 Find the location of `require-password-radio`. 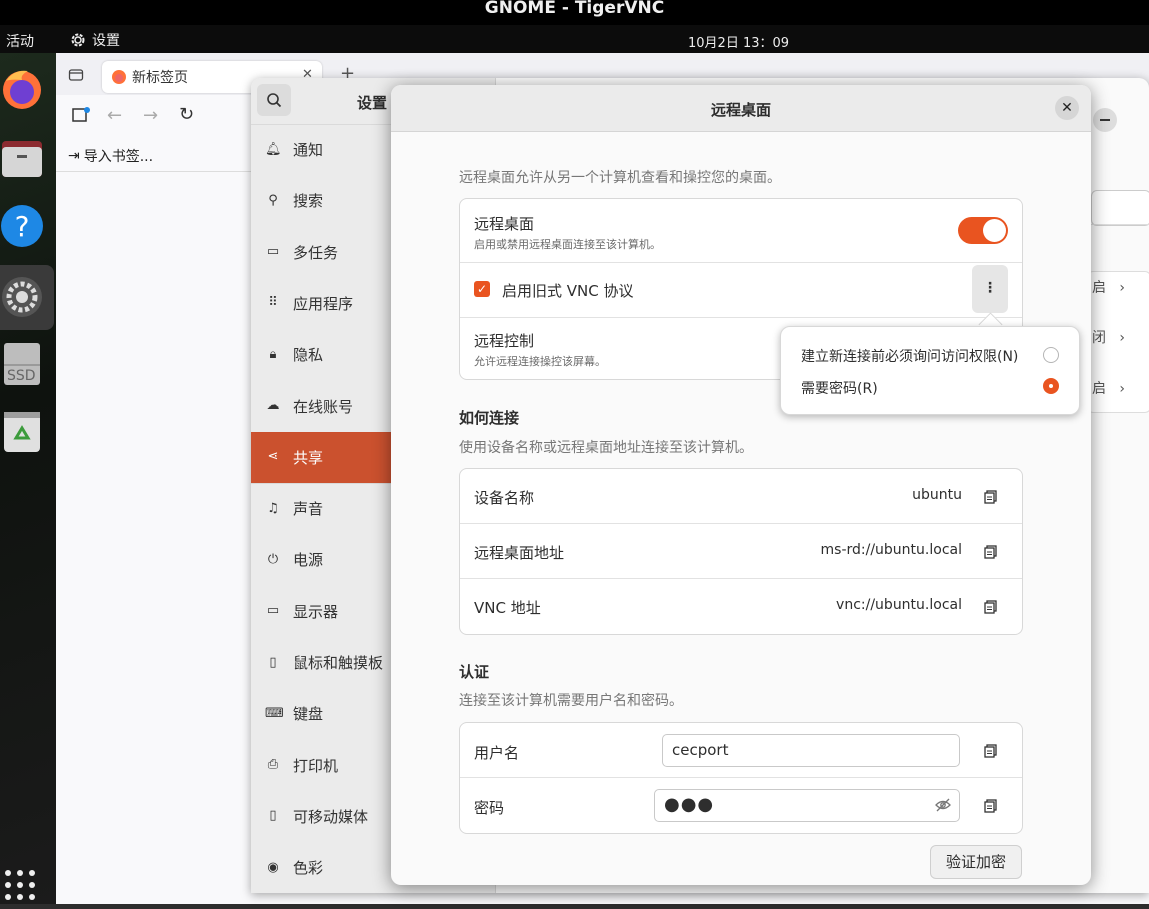

require-password-radio is located at coordinates (1051, 386).